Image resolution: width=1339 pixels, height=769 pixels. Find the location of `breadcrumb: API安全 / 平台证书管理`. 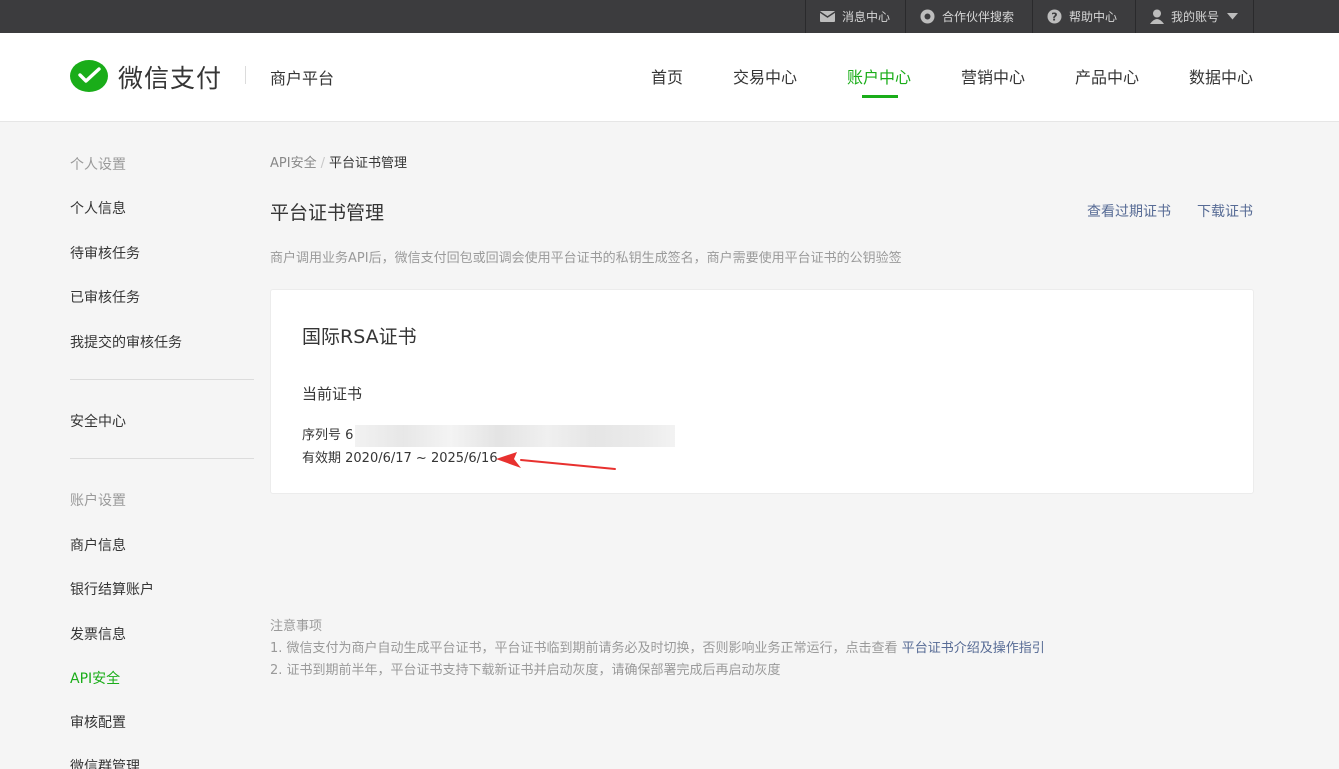

breadcrumb: API安全 / 平台证书管理 is located at coordinates (338, 161).